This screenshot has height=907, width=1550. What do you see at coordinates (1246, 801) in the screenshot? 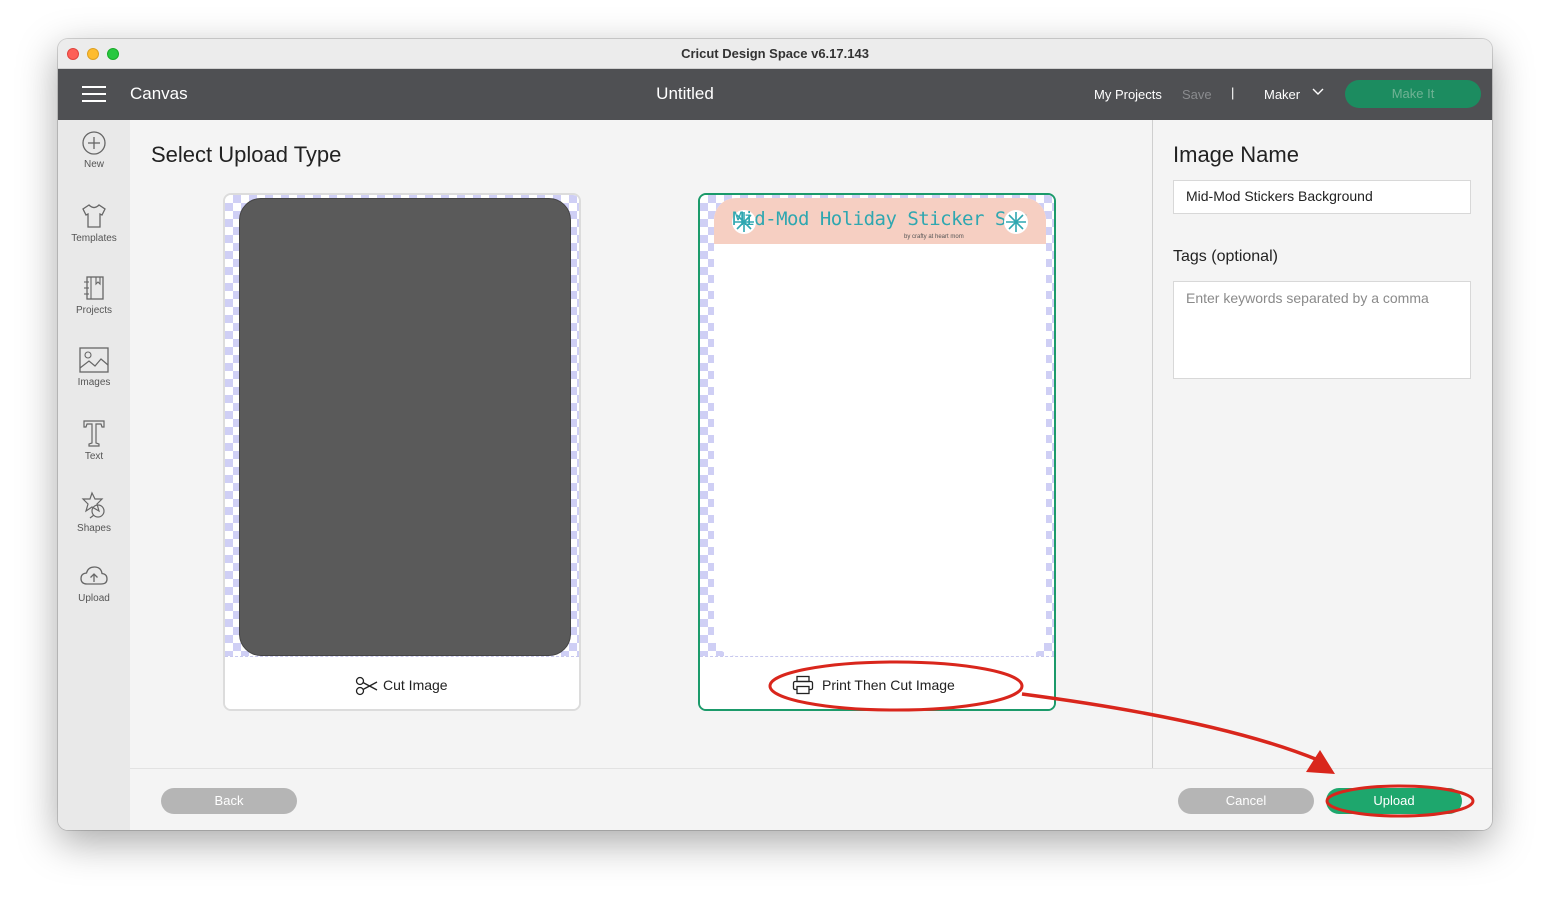
I see `cancel-button: Cancel` at bounding box center [1246, 801].